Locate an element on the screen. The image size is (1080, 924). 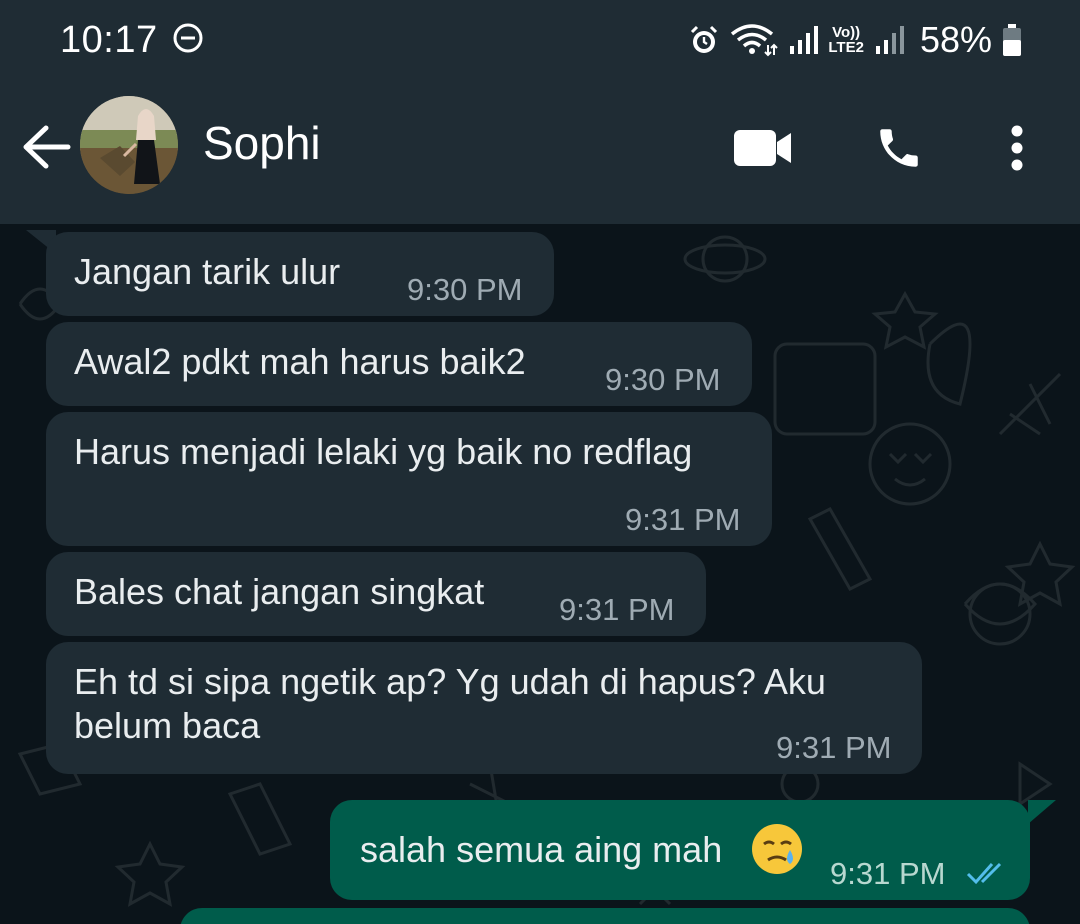
status-bar: 10:17 Vo)) LTE2 58% is located at coordinates (540, 40).